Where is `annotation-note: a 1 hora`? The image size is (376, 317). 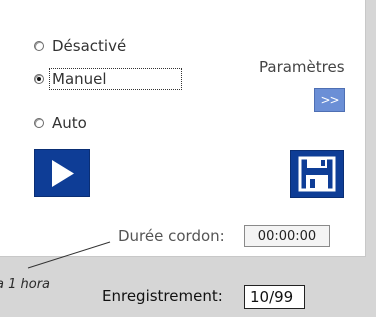
annotation-note: a 1 hora is located at coordinates (25, 284).